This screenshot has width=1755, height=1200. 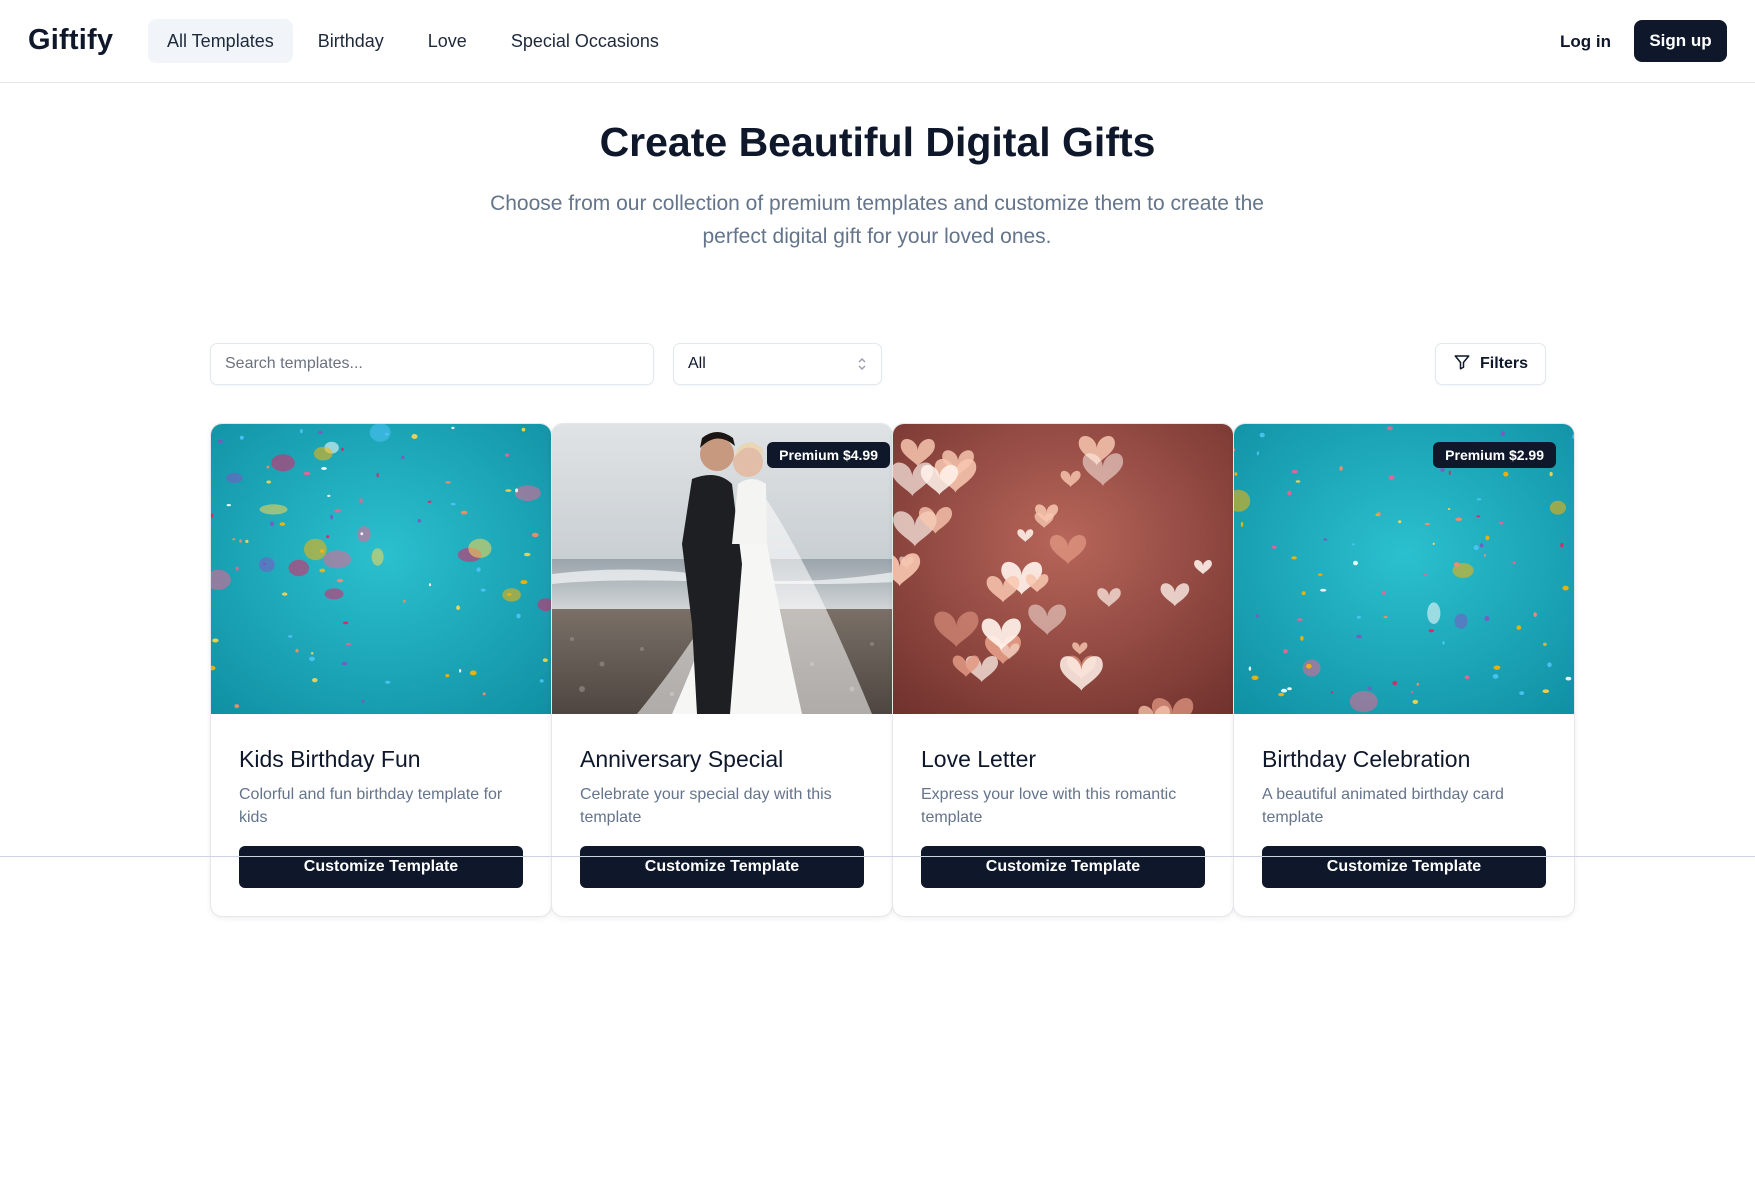 I want to click on login-button: Log in, so click(x=1585, y=42).